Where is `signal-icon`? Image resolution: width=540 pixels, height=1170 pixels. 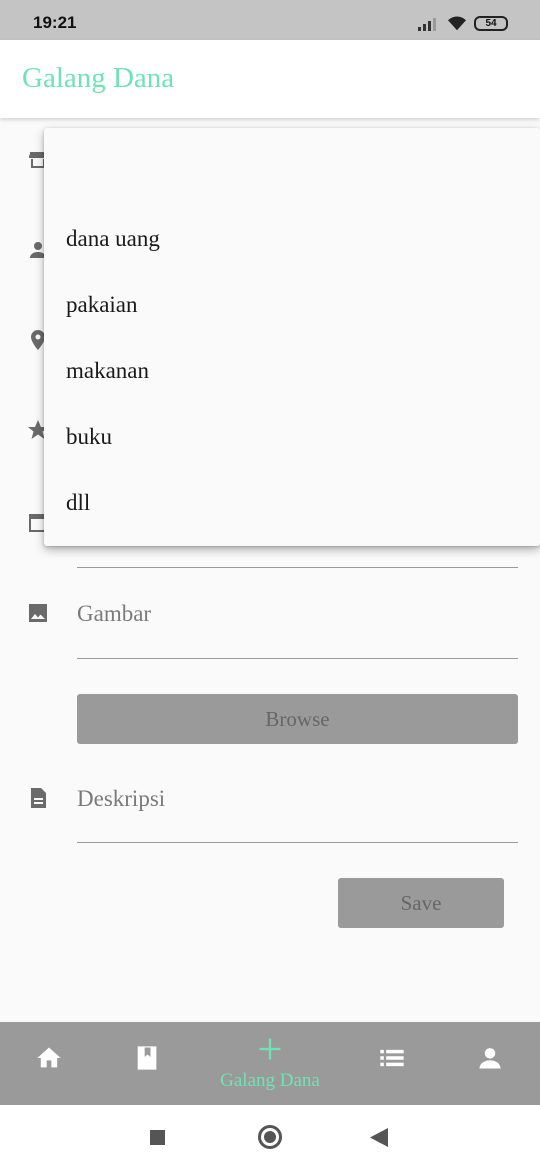 signal-icon is located at coordinates (427, 24).